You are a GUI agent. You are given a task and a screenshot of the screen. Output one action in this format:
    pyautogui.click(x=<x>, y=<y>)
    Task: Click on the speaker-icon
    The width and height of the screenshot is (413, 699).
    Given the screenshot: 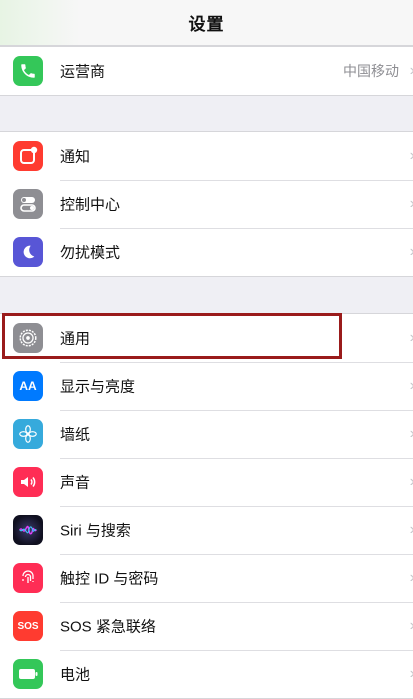 What is the action you would take?
    pyautogui.click(x=28, y=482)
    